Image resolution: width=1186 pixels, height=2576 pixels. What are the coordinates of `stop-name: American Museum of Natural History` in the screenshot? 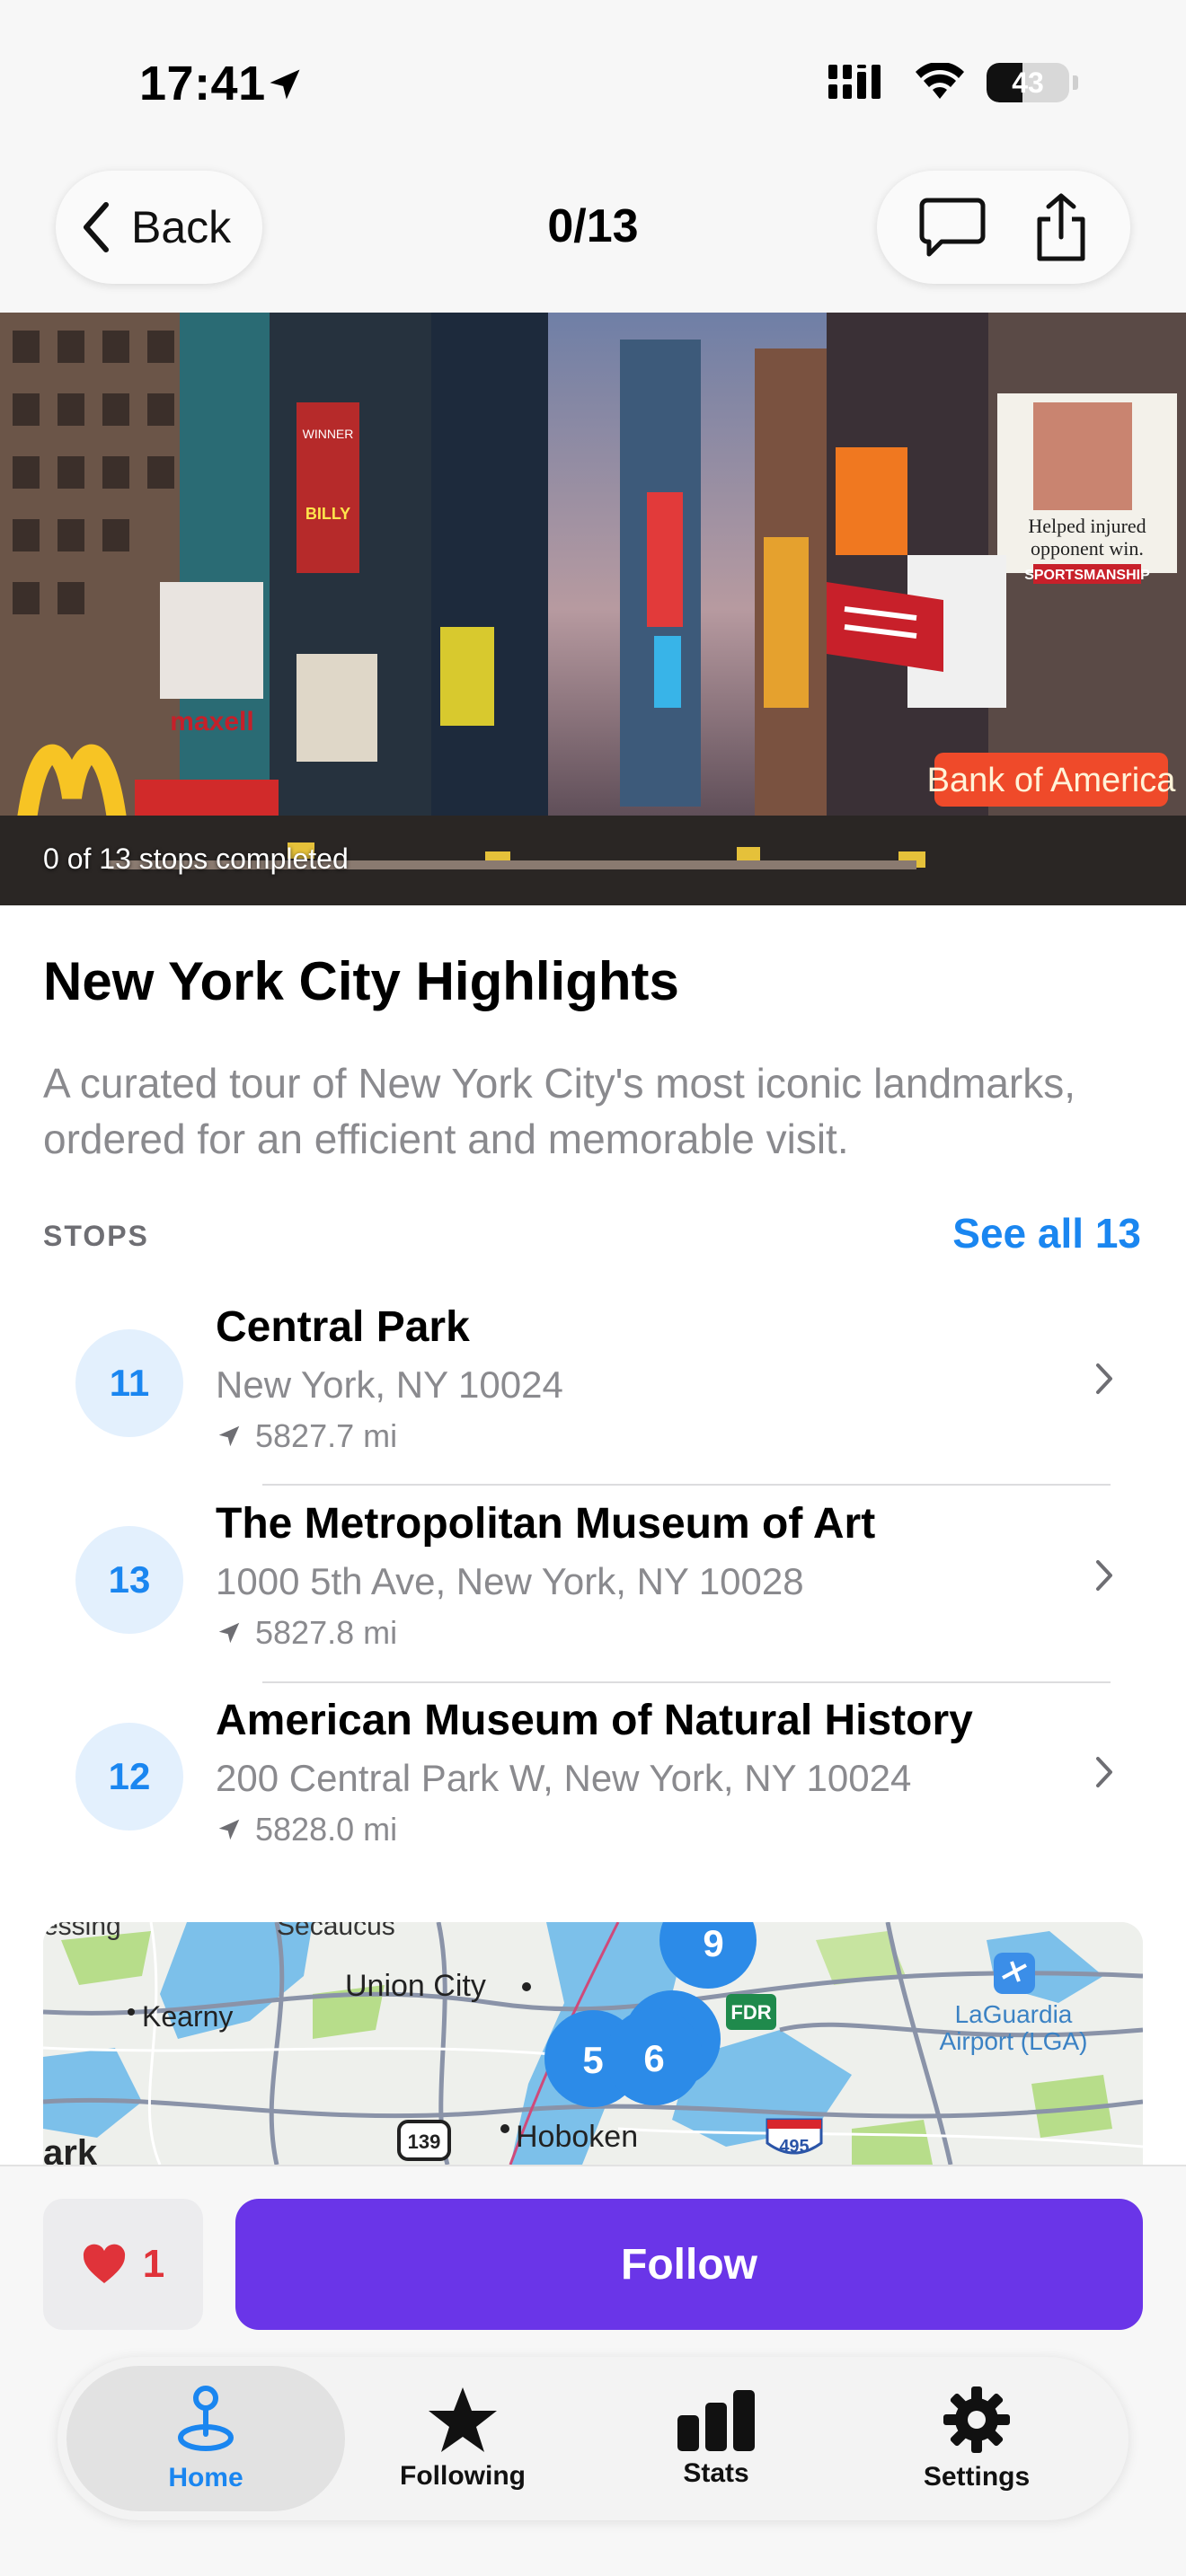 It's located at (594, 1720).